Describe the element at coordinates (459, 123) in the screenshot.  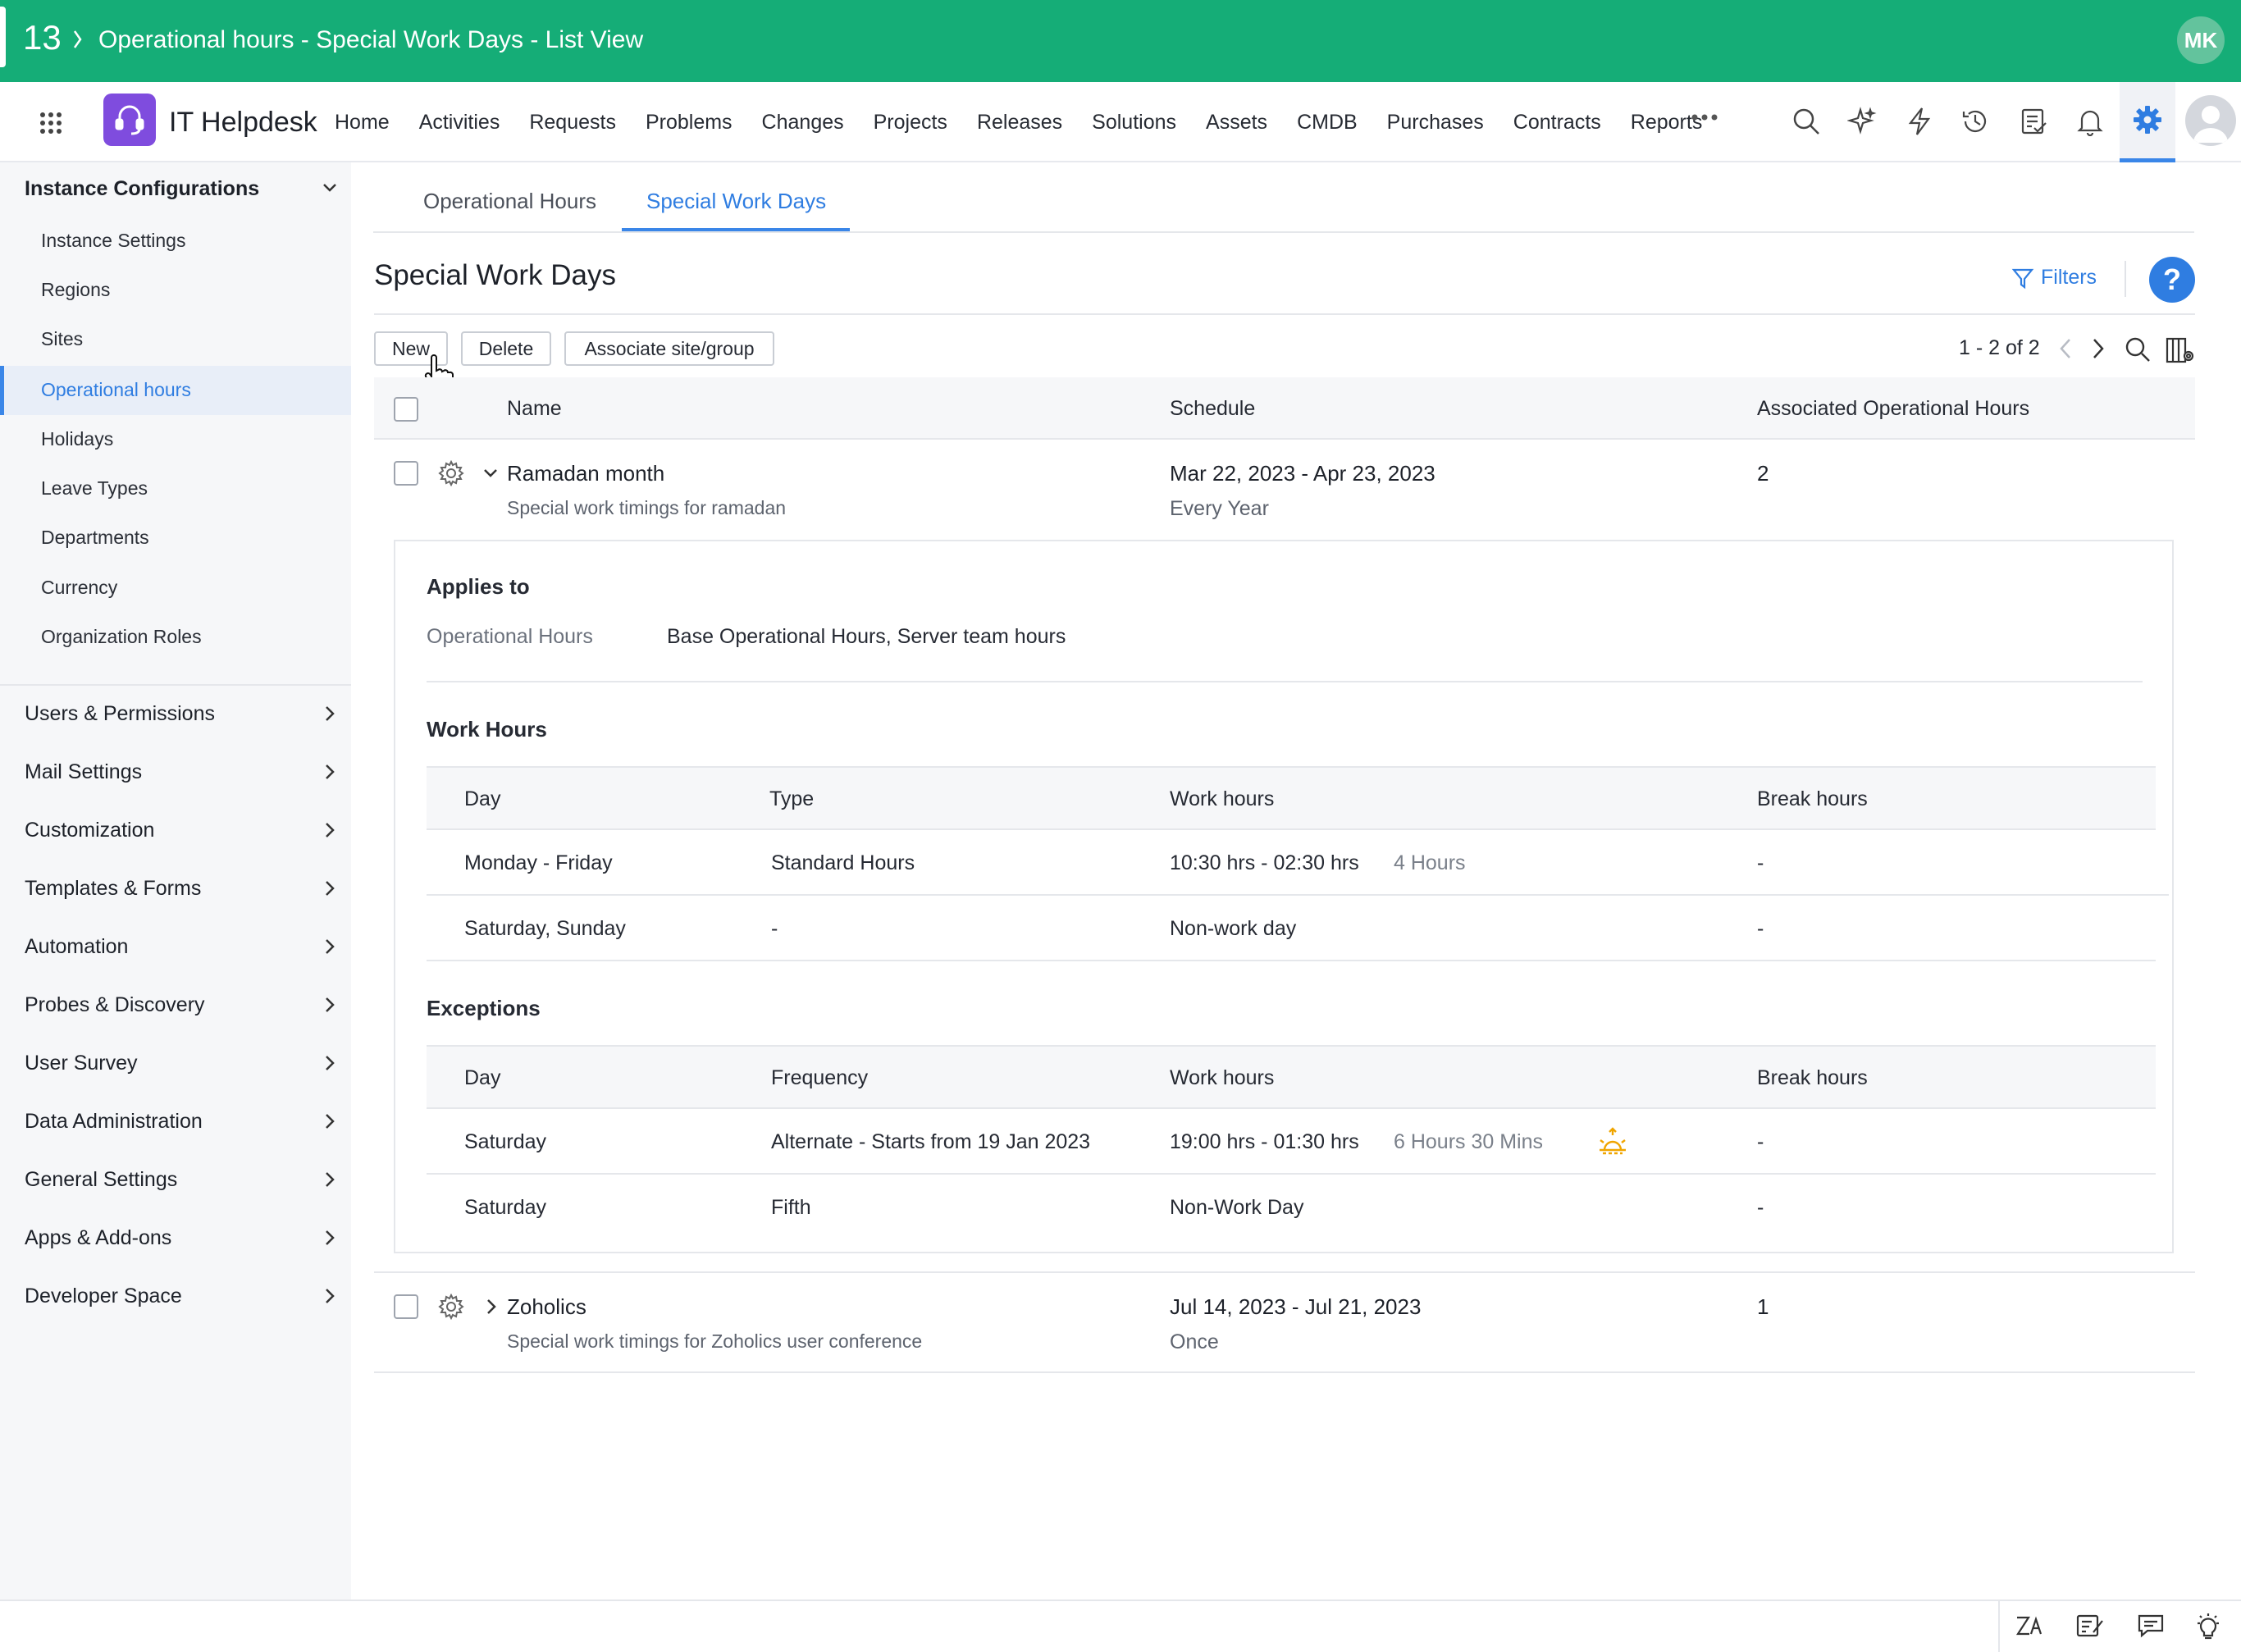
I see `nav-activities: Activities` at that location.